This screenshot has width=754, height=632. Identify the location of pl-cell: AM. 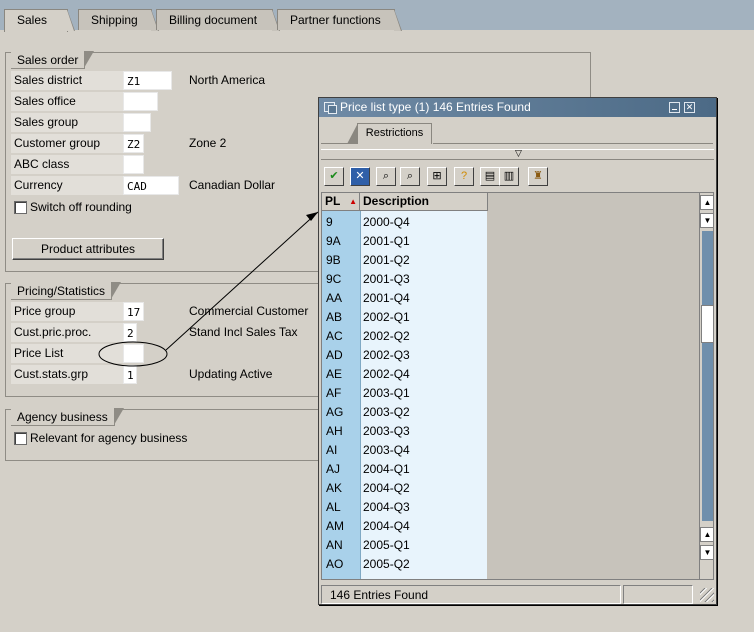
(335, 526).